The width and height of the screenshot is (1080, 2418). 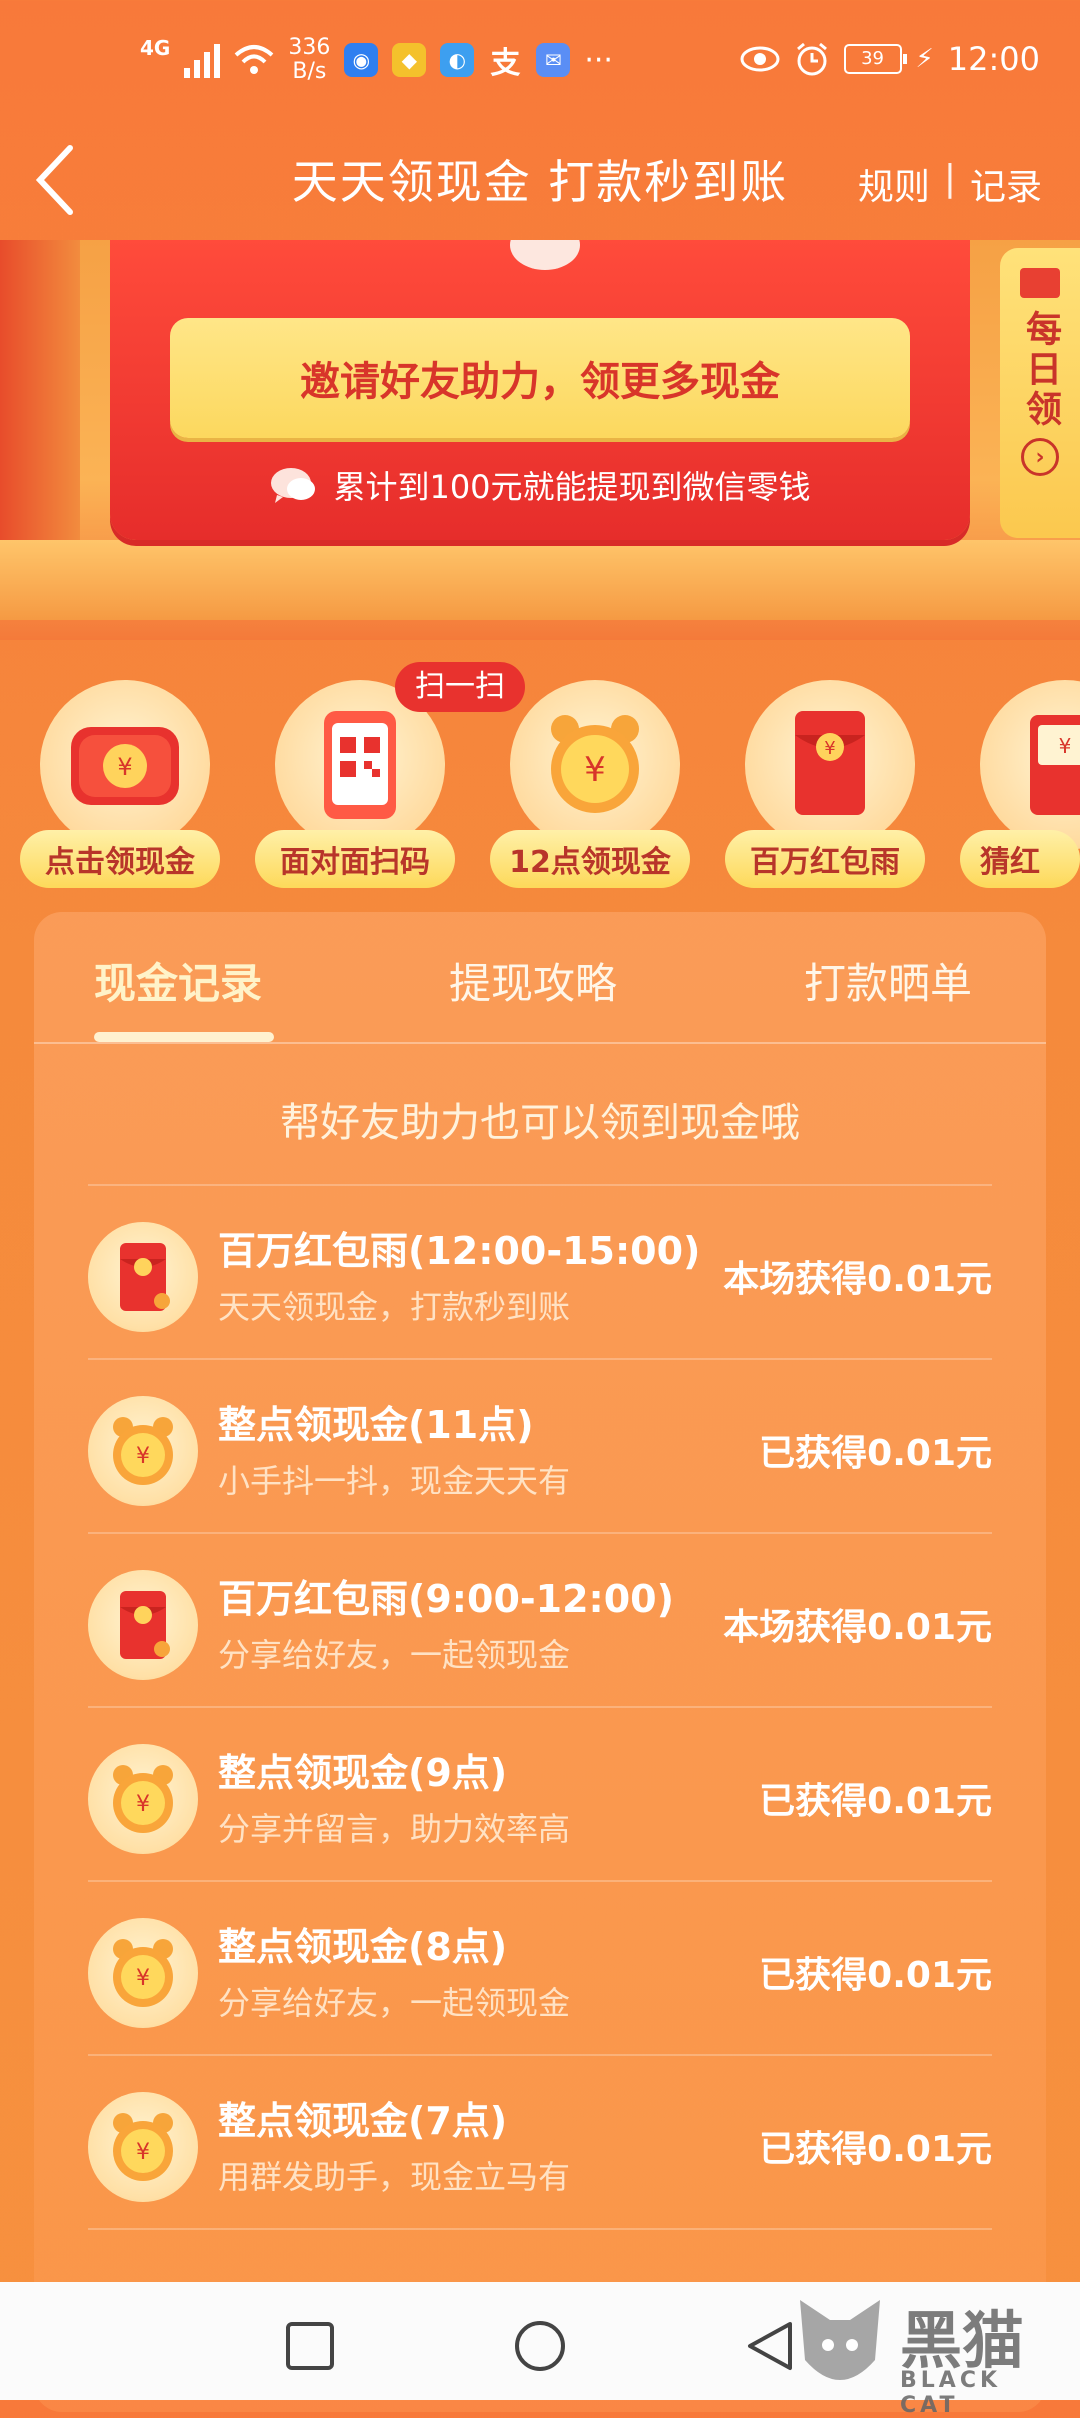 What do you see at coordinates (1020, 859) in the screenshot?
I see `quick-action-label: 猜红` at bounding box center [1020, 859].